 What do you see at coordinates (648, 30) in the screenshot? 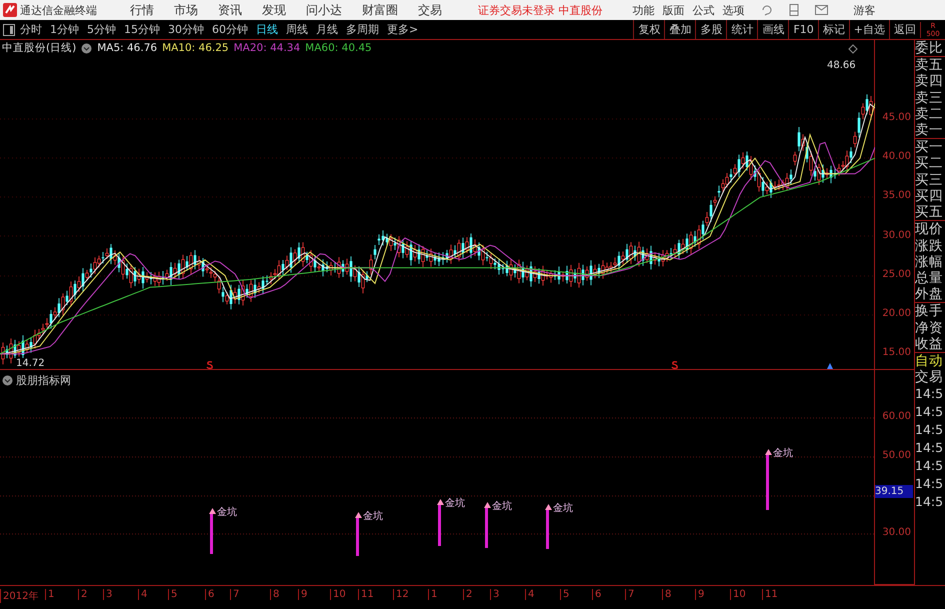
I see `toolbar-button: 复权` at bounding box center [648, 30].